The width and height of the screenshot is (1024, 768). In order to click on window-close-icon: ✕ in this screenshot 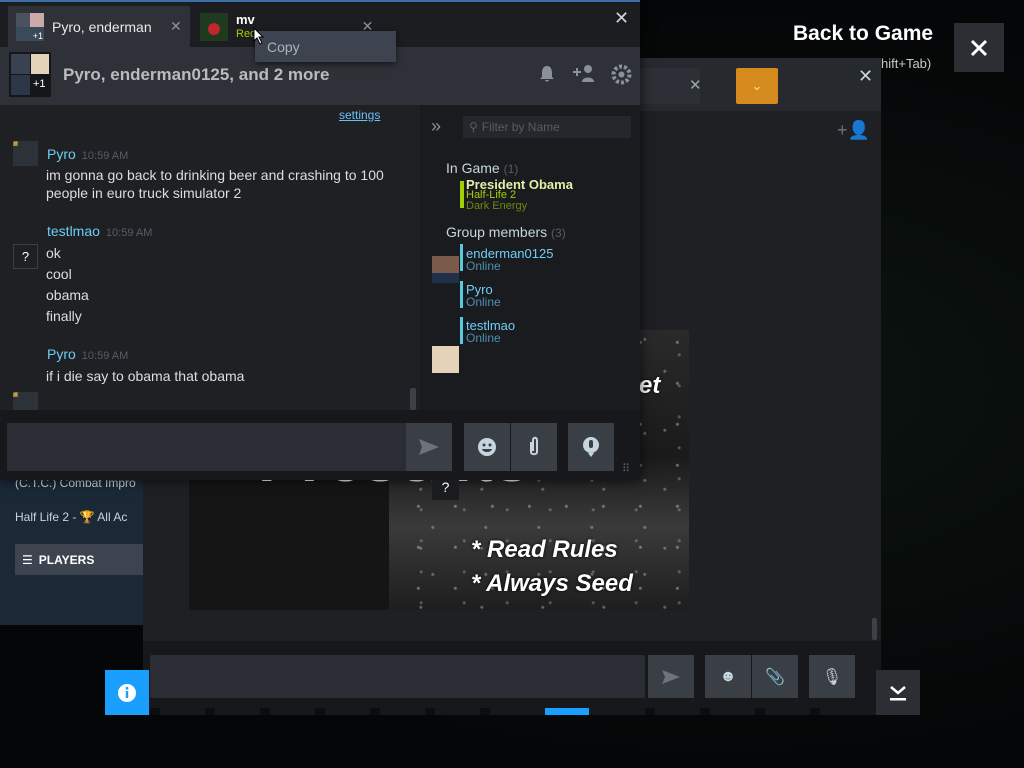, I will do `click(621, 18)`.